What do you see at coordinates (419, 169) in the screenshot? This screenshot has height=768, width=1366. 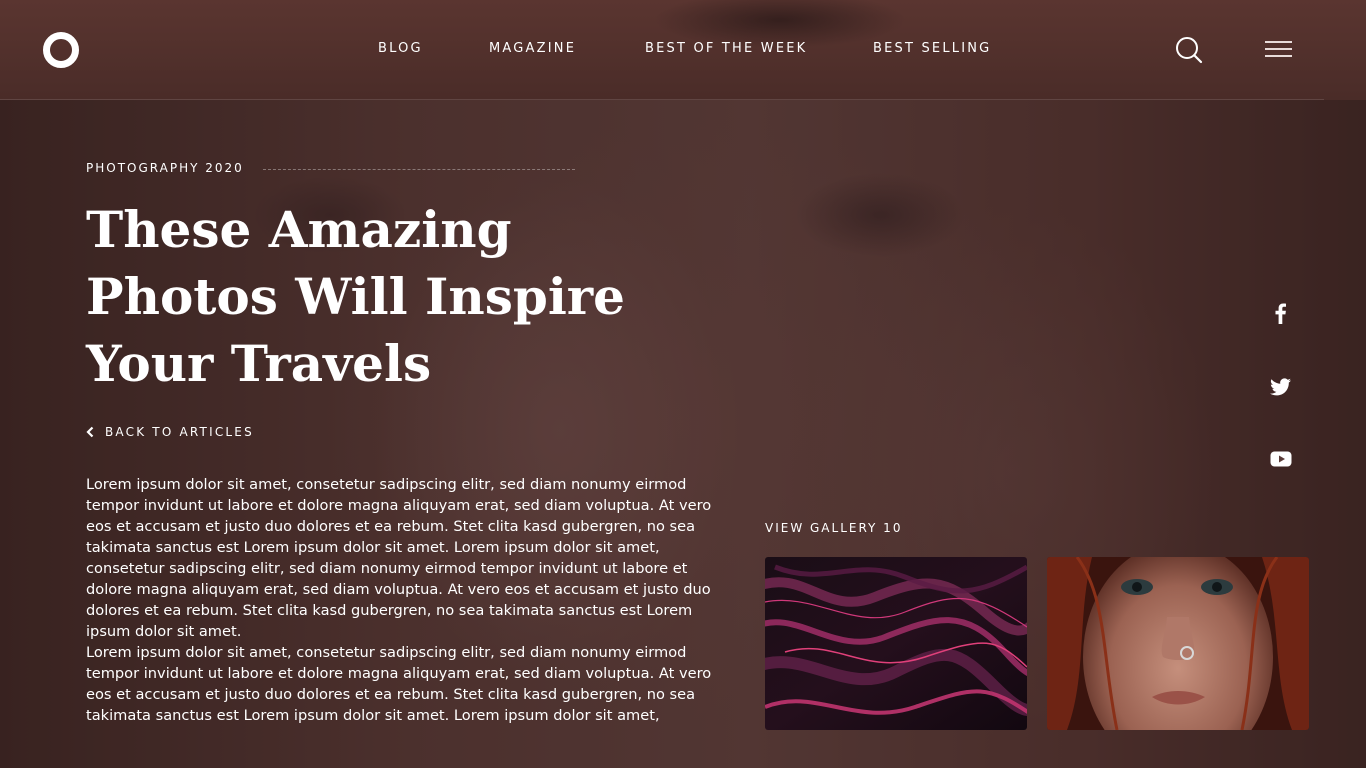 I see `category-divider` at bounding box center [419, 169].